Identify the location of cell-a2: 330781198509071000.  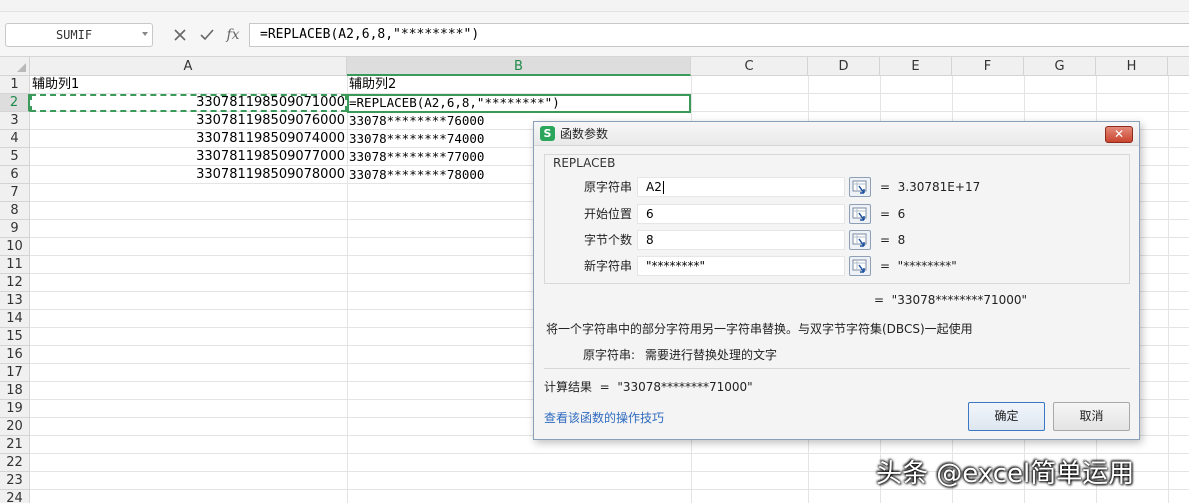
(188, 103).